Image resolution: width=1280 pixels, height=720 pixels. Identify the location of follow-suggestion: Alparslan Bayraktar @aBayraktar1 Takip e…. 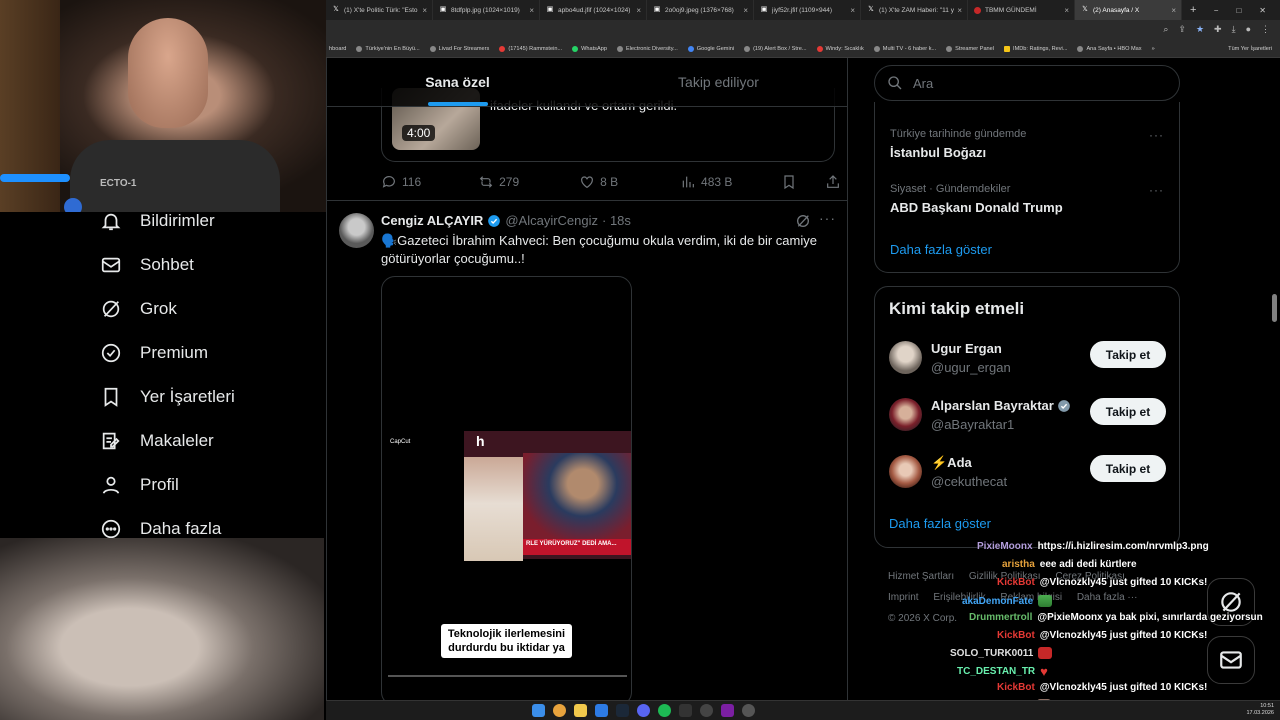
(1029, 416).